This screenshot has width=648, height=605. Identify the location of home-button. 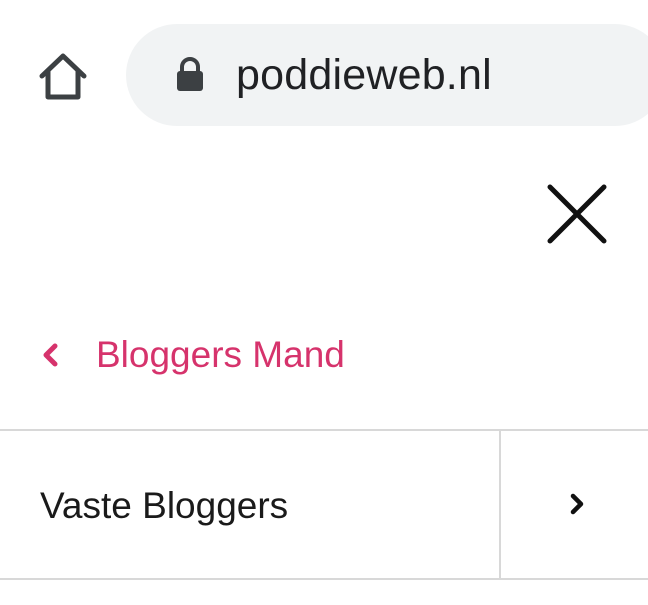
(63, 76).